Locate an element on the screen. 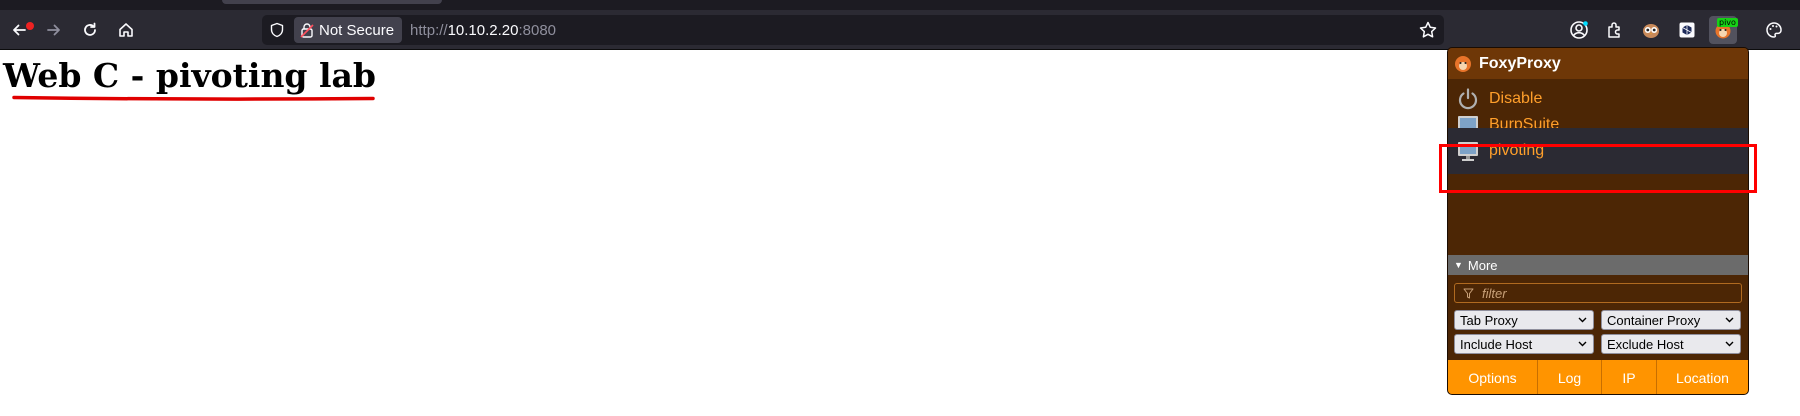 Image resolution: width=1800 pixels, height=416 pixels. options-button: Options is located at coordinates (1493, 377).